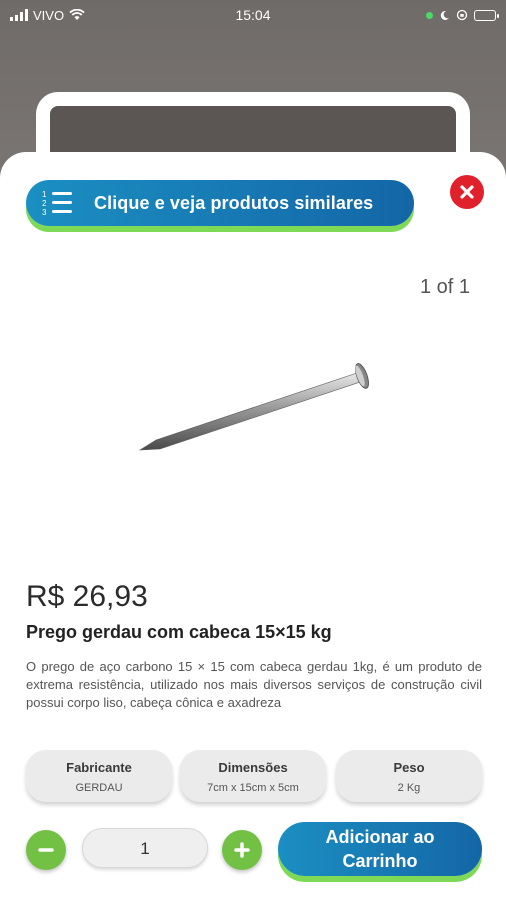 This screenshot has height=900, width=506. I want to click on camera-in-use-indicator, so click(429, 15).